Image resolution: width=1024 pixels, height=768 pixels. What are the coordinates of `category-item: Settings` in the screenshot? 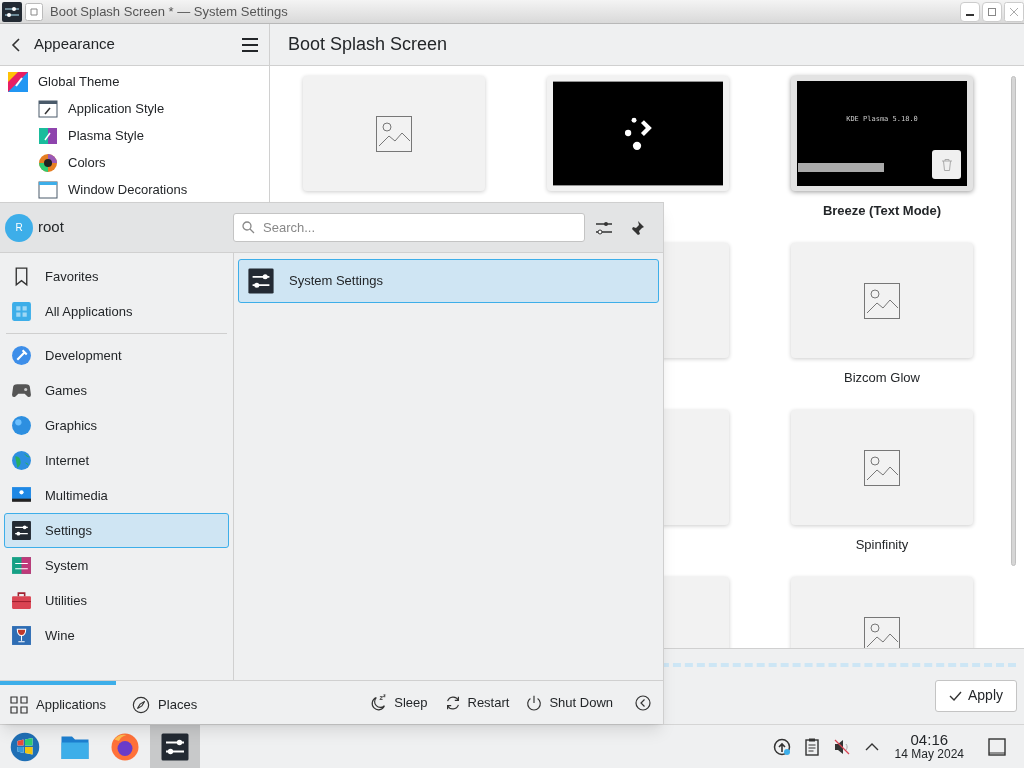 It's located at (116, 530).